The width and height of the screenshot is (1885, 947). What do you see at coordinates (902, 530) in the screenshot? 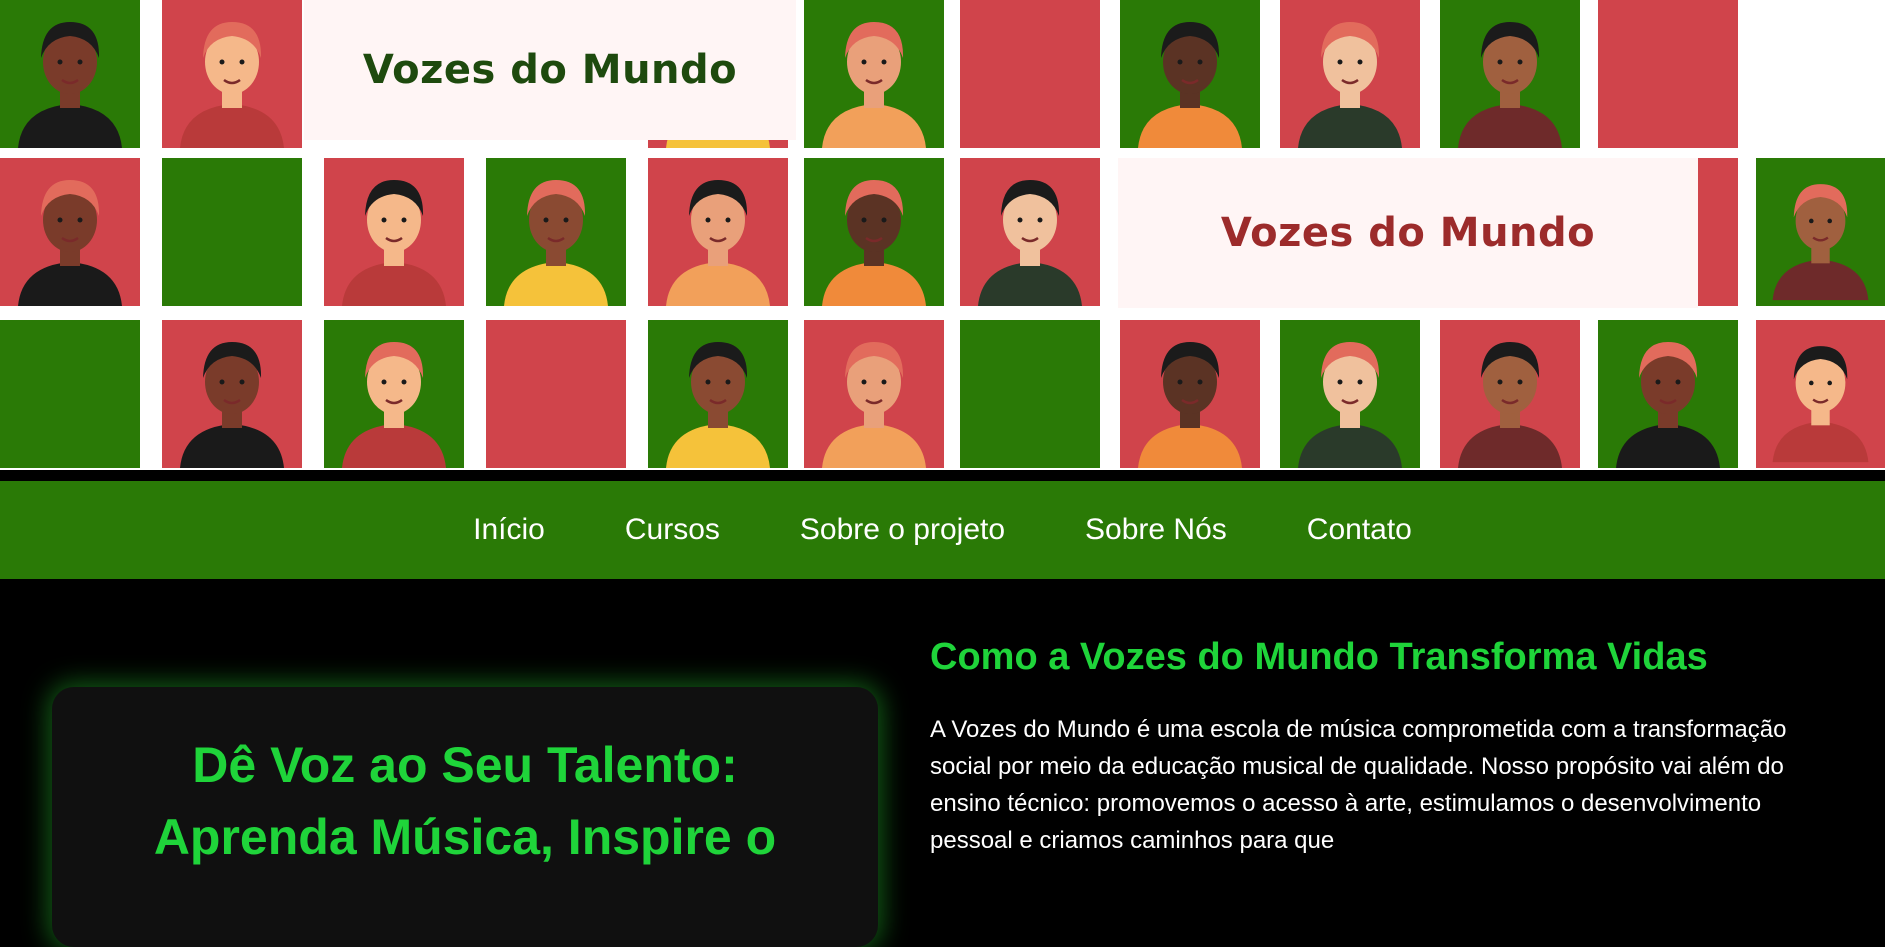
I see `nav-link-sobre-projeto: Sobre o projeto` at bounding box center [902, 530].